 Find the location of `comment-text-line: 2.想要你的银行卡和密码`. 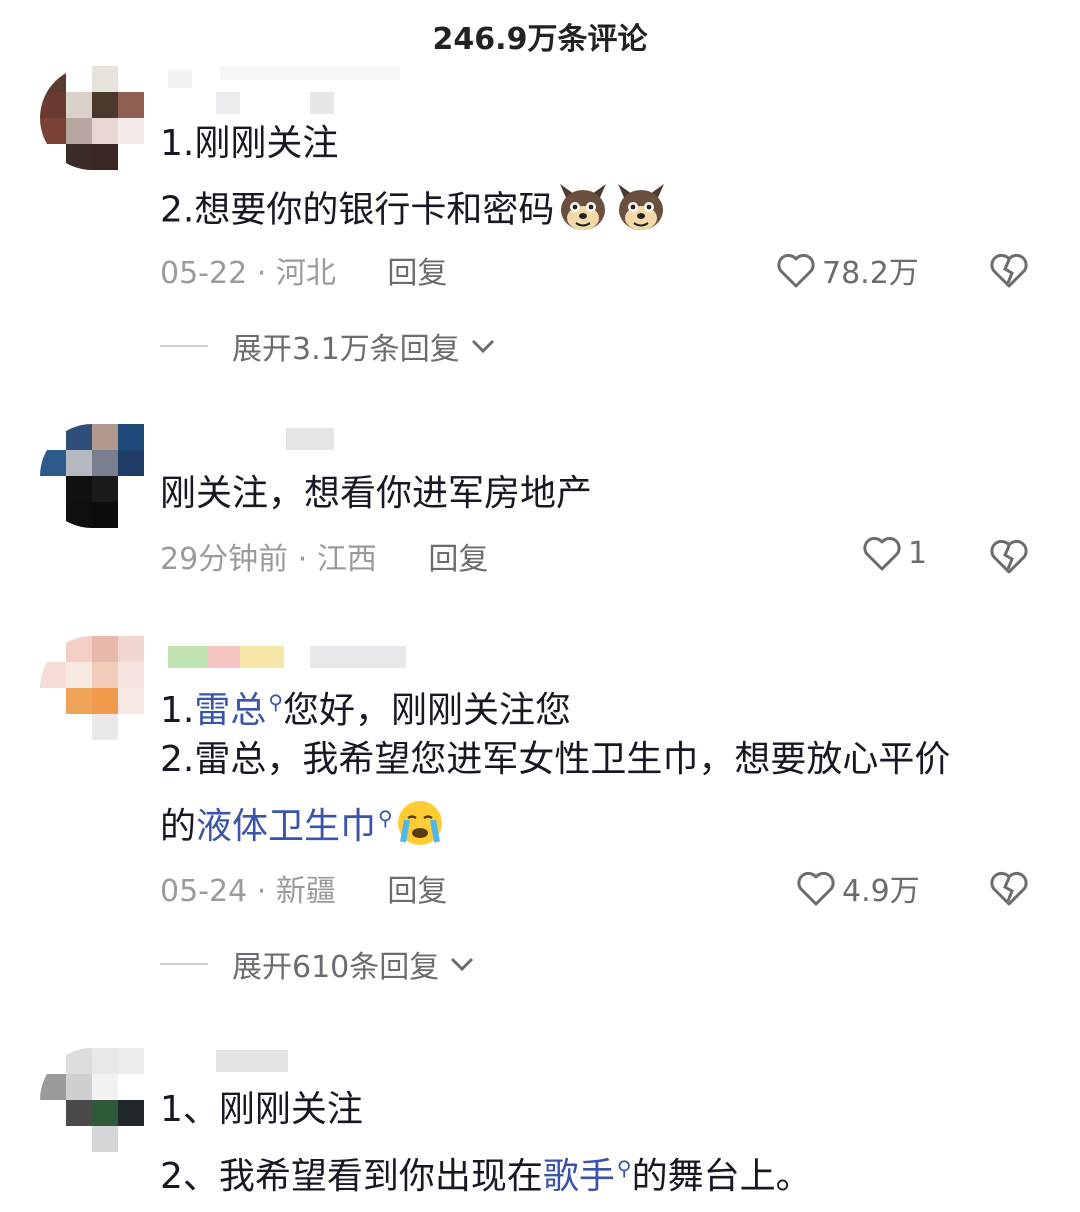

comment-text-line: 2.想要你的银行卡和密码 is located at coordinates (415, 211).